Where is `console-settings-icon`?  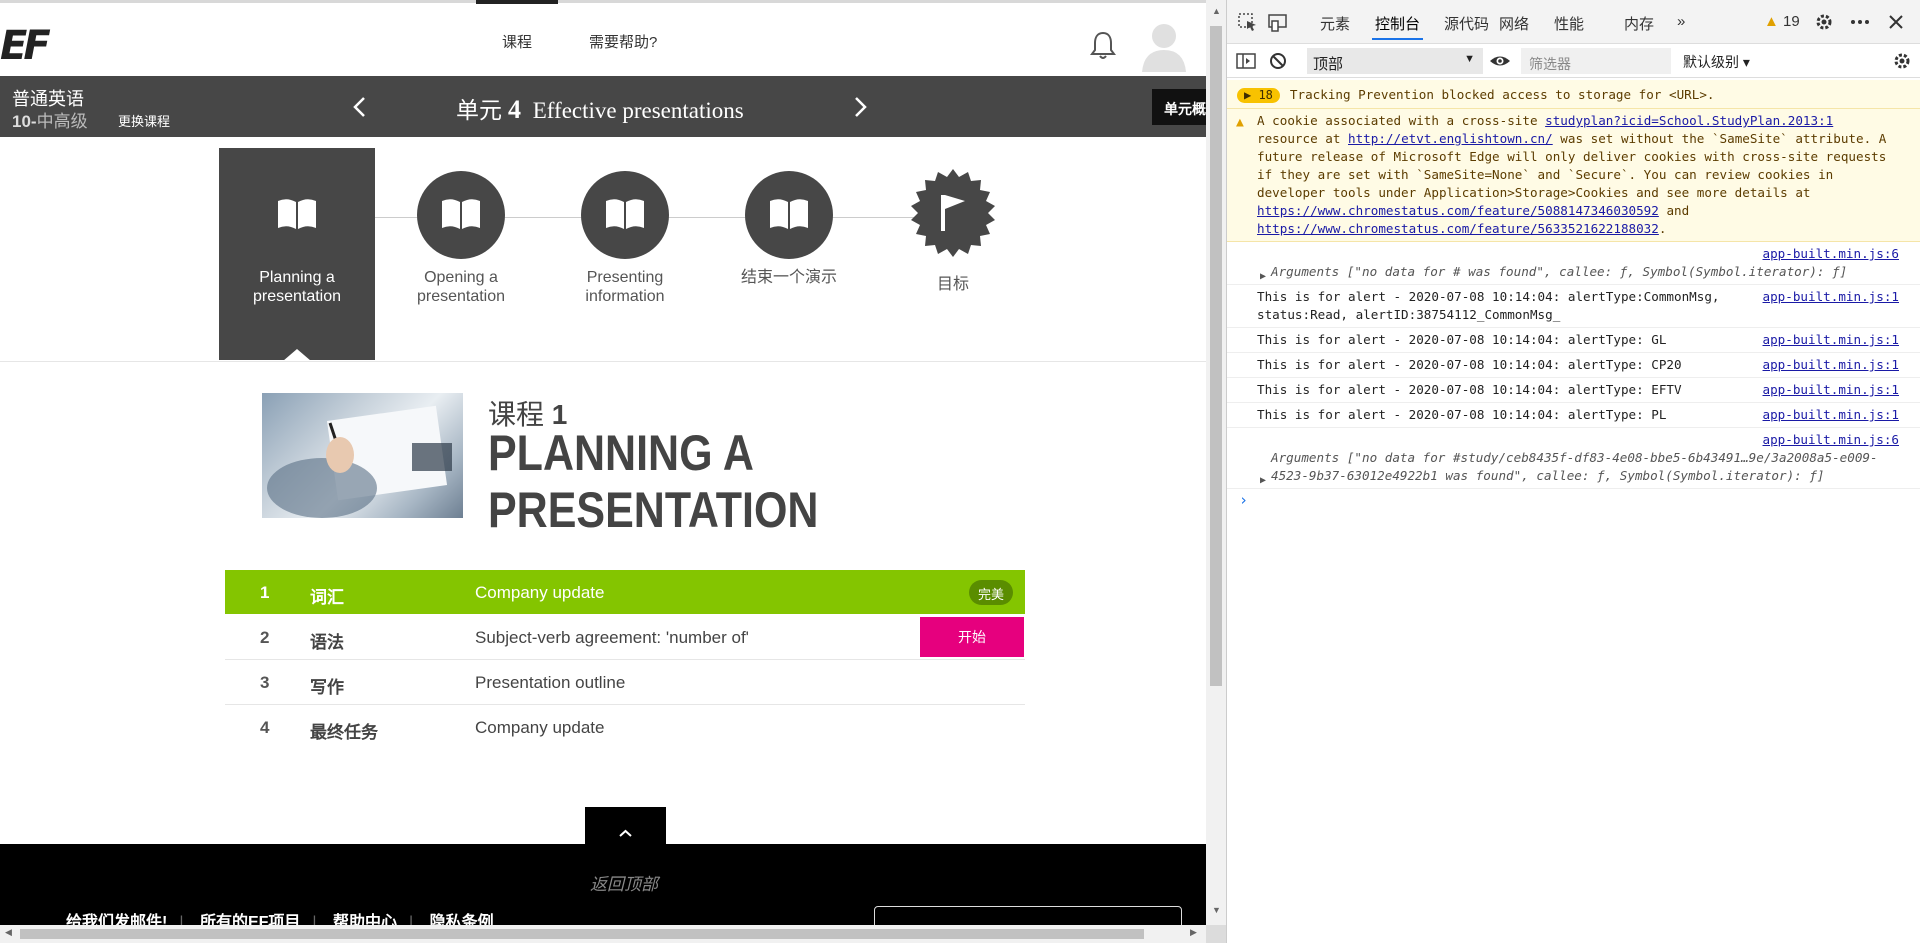 console-settings-icon is located at coordinates (1902, 61).